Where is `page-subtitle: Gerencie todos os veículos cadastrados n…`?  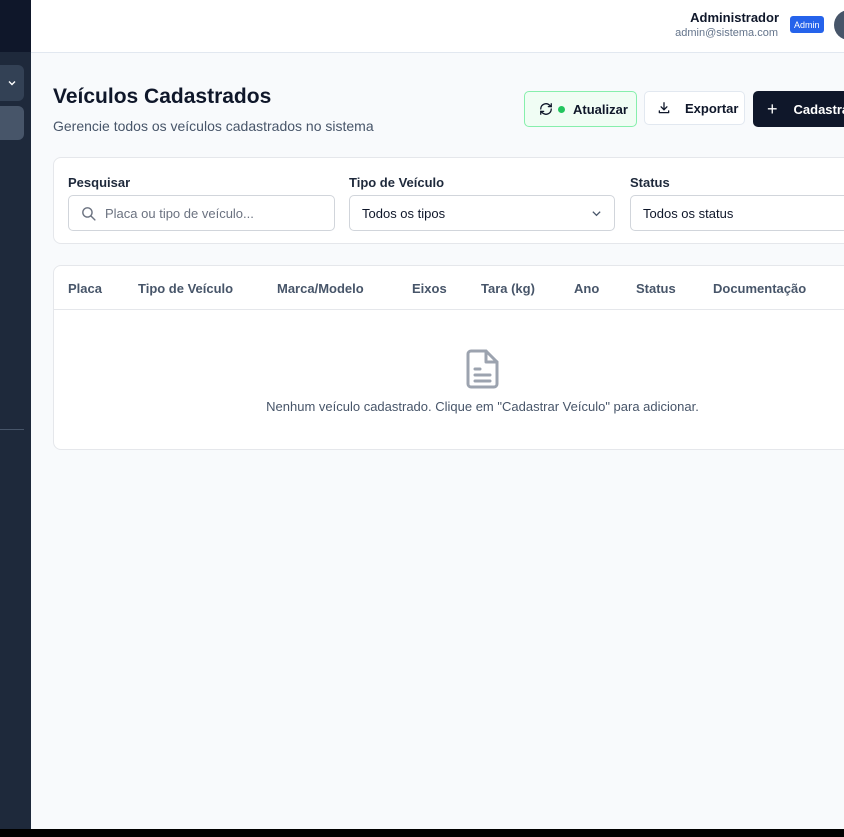 page-subtitle: Gerencie todos os veículos cadastrados n… is located at coordinates (213, 126).